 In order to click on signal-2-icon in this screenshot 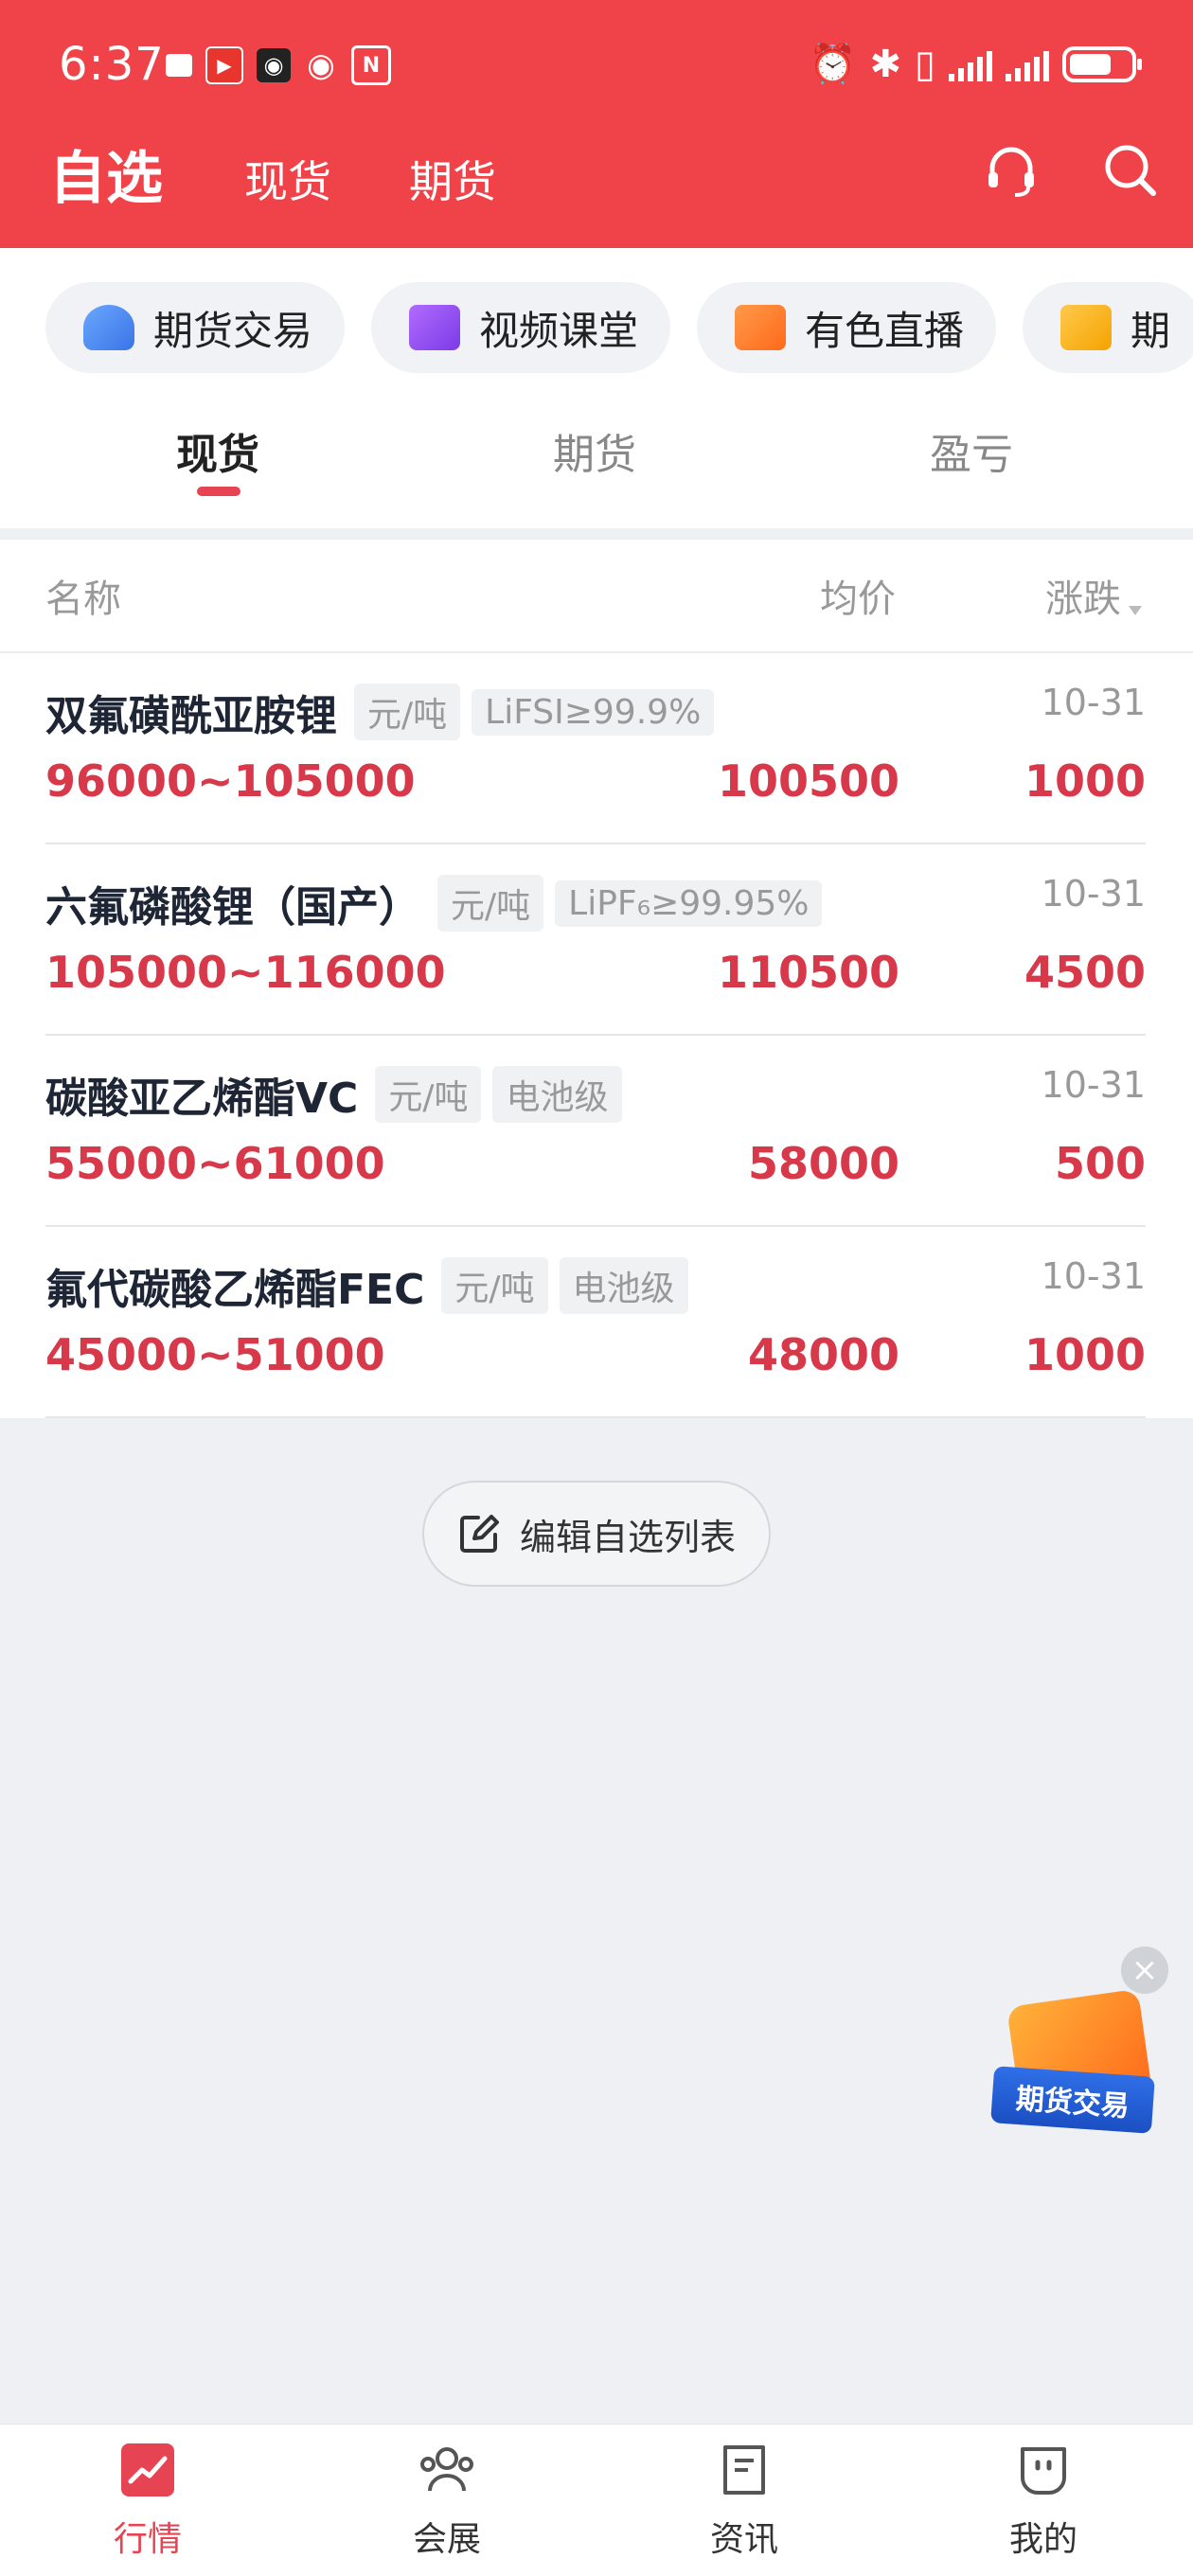, I will do `click(1027, 64)`.